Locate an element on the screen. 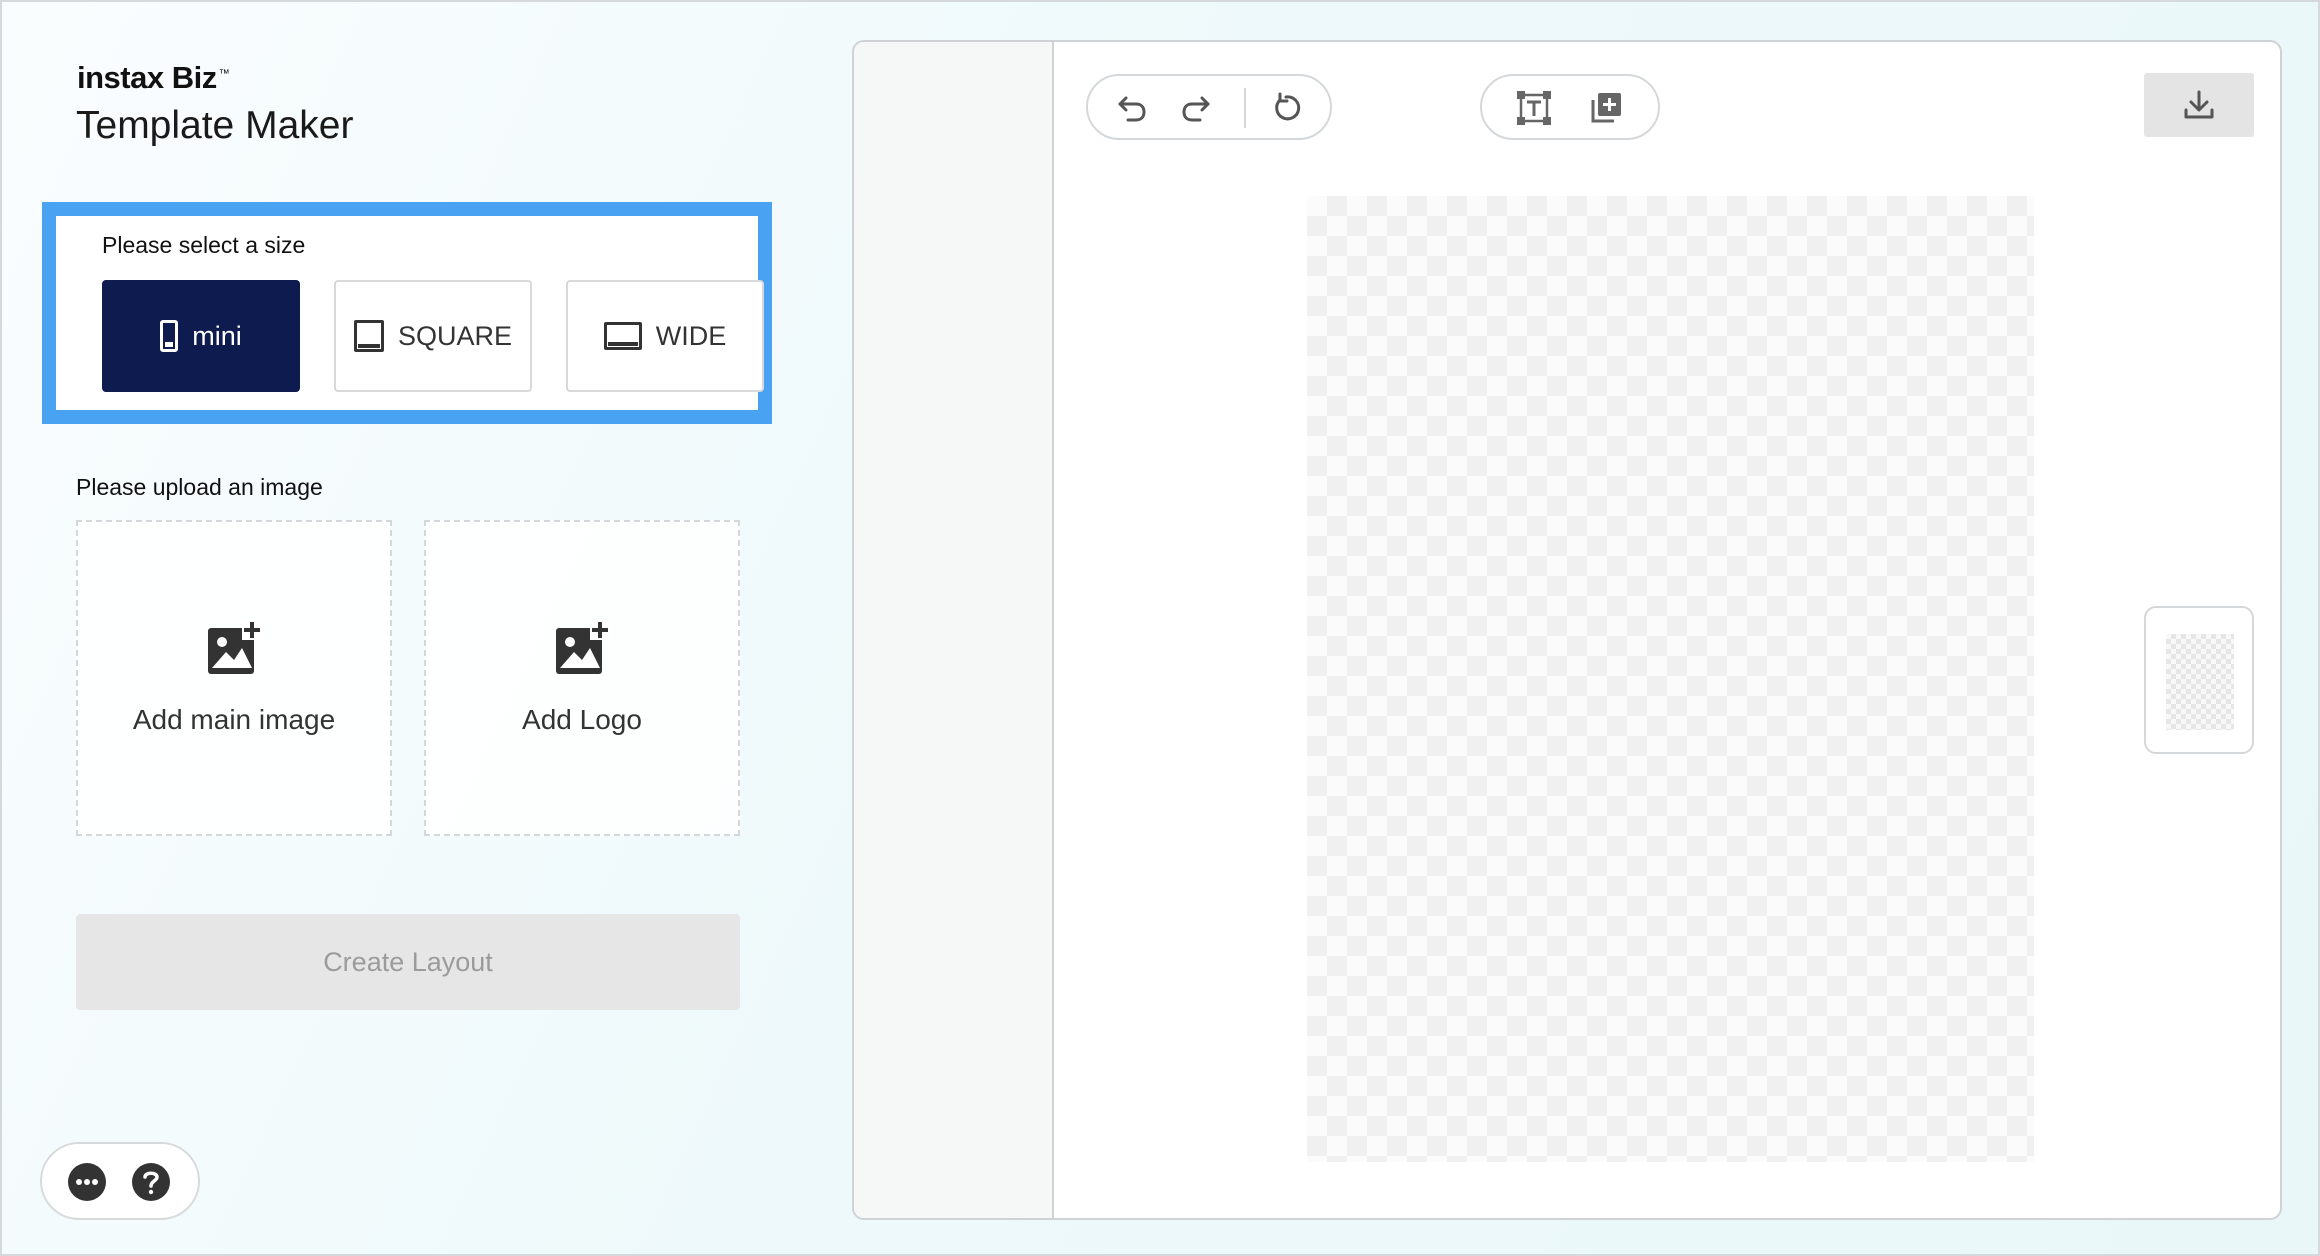  size-option-label: mini is located at coordinates (217, 335).